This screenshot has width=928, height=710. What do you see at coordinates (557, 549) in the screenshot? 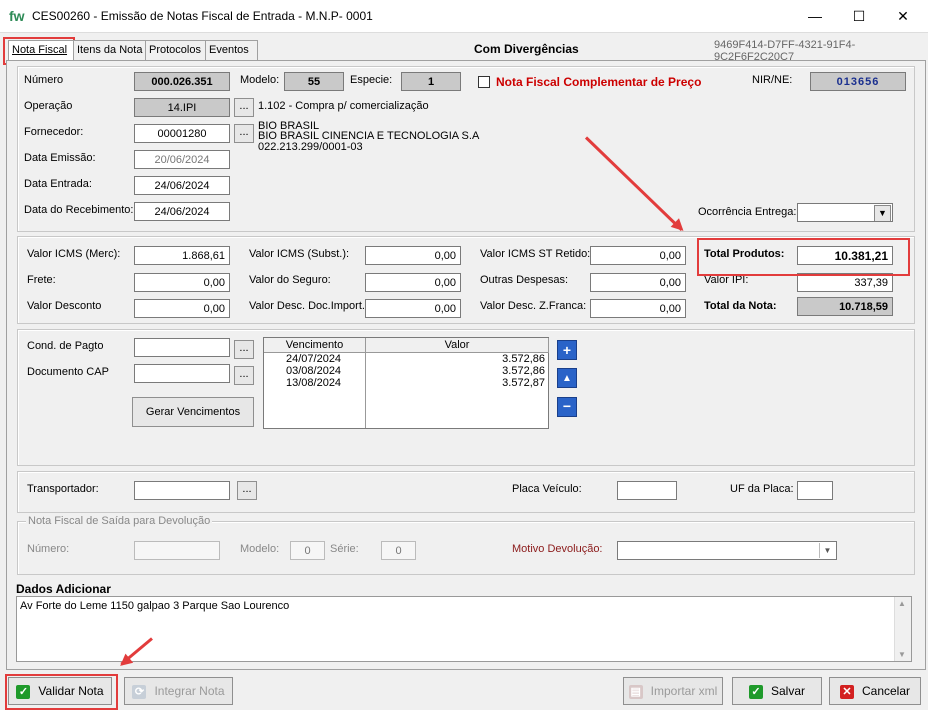
I see `motivo-devolucao-label: Motivo Devolução:` at bounding box center [557, 549].